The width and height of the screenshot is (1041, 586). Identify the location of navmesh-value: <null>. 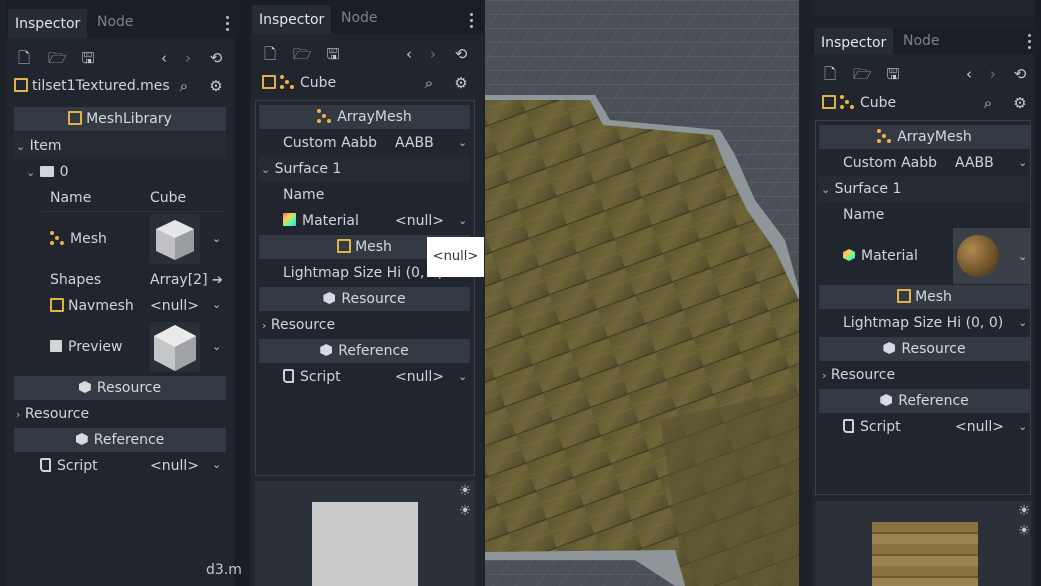
(174, 306).